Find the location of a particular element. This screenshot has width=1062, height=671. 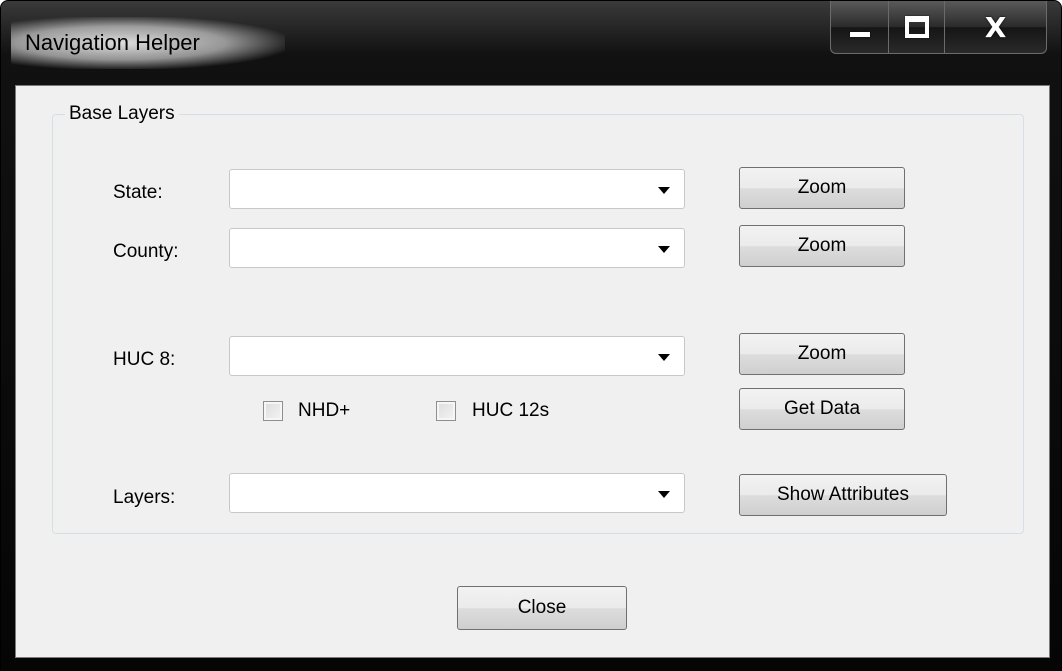

close-button: Close is located at coordinates (542, 608).